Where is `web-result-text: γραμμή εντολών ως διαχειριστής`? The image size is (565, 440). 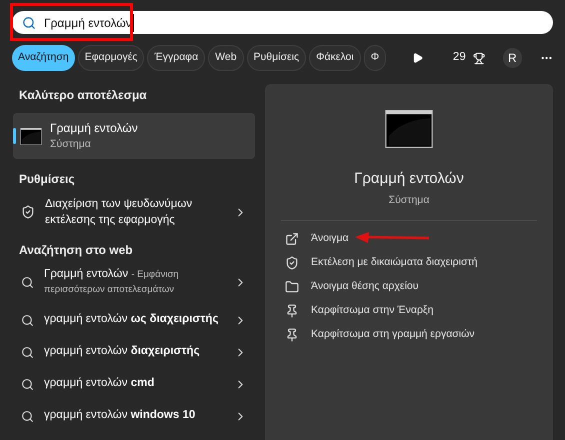
web-result-text: γραμμή εντολών ως διαχειριστής is located at coordinates (131, 320).